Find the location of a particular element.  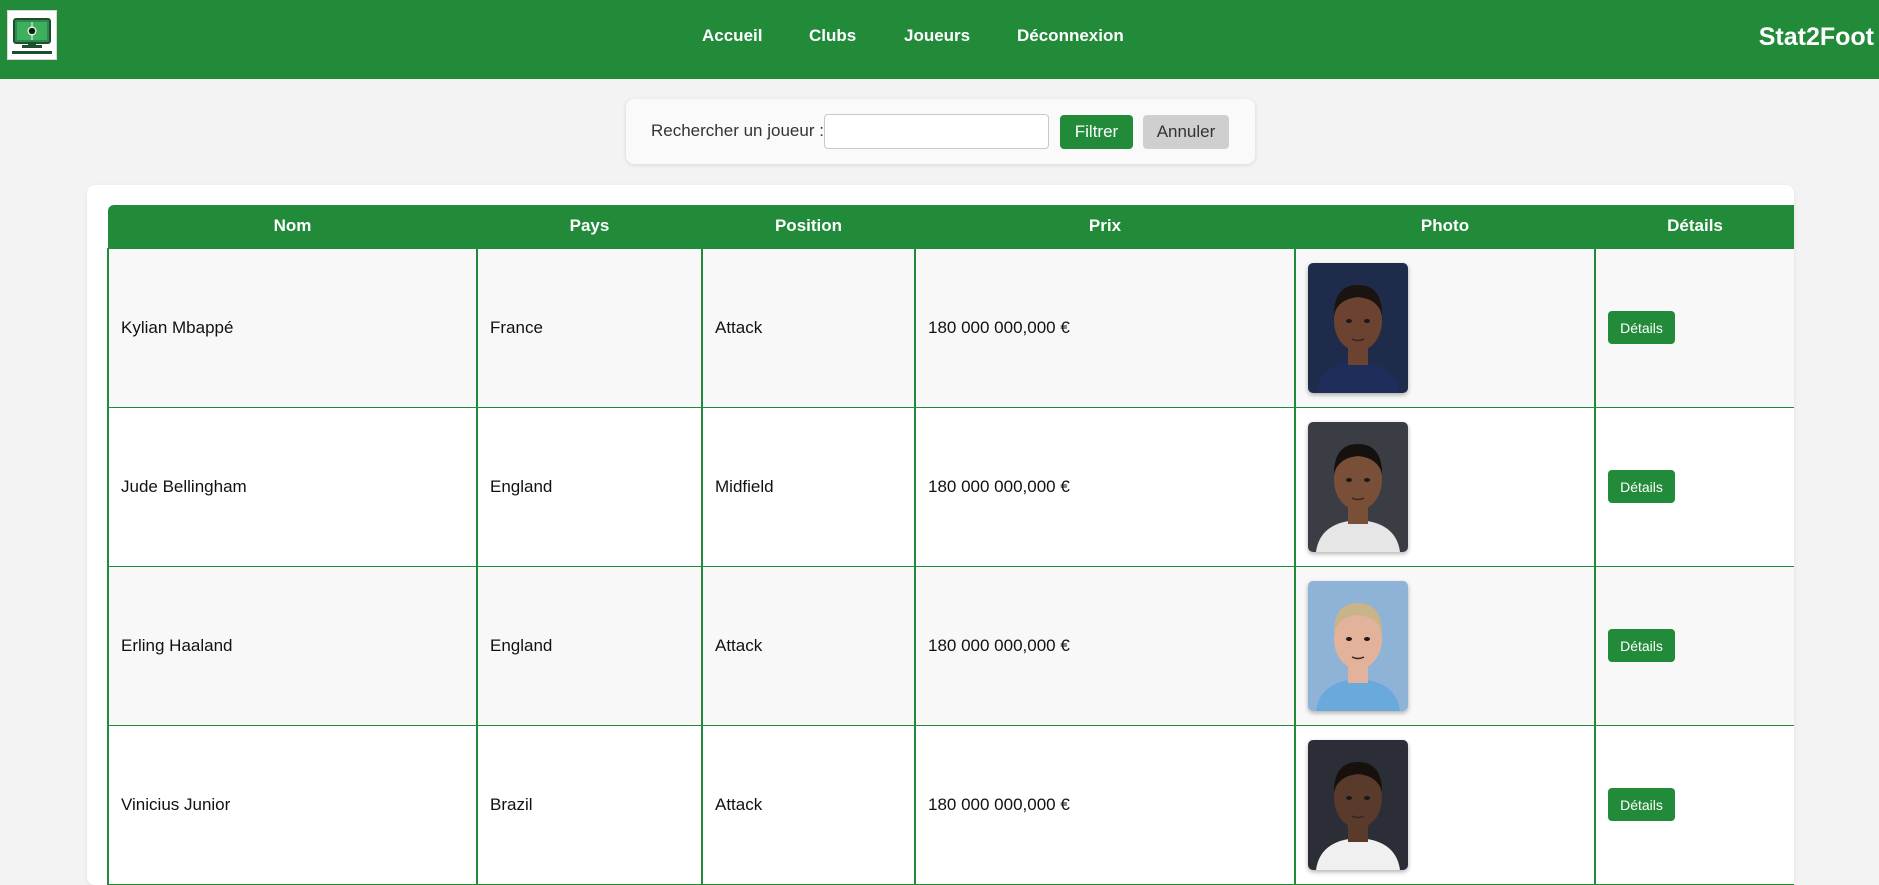

search-panel: Rechercher un joueur : Filtrer Annuler is located at coordinates (940, 131).